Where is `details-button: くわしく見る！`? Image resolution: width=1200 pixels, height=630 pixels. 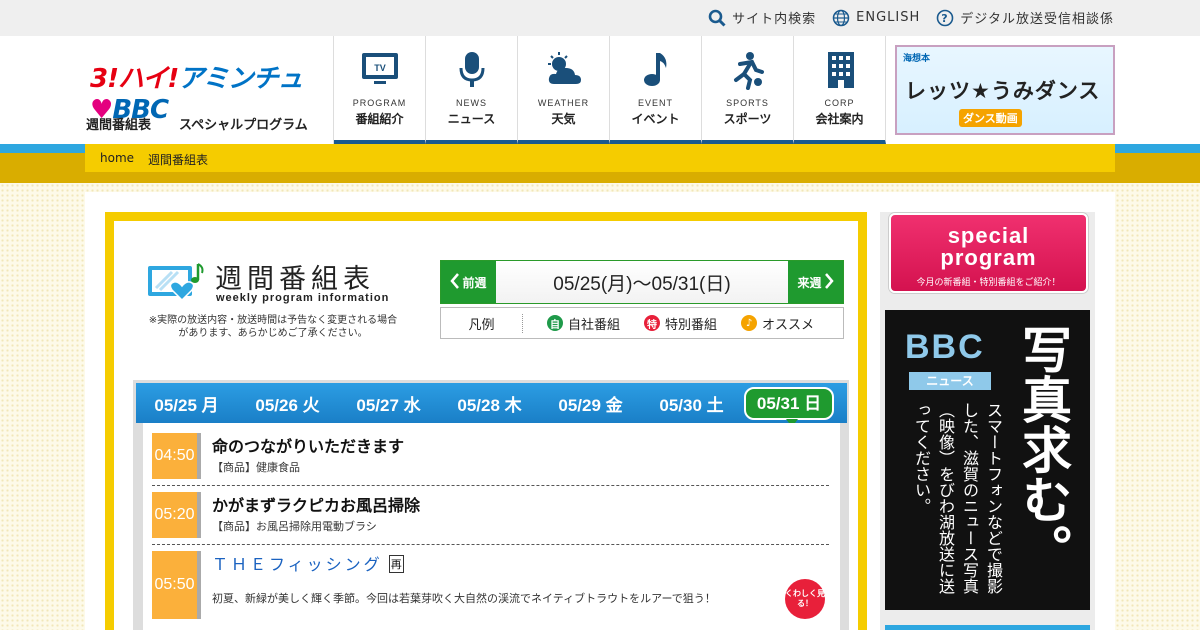
details-button: くわしく見る！ is located at coordinates (805, 599).